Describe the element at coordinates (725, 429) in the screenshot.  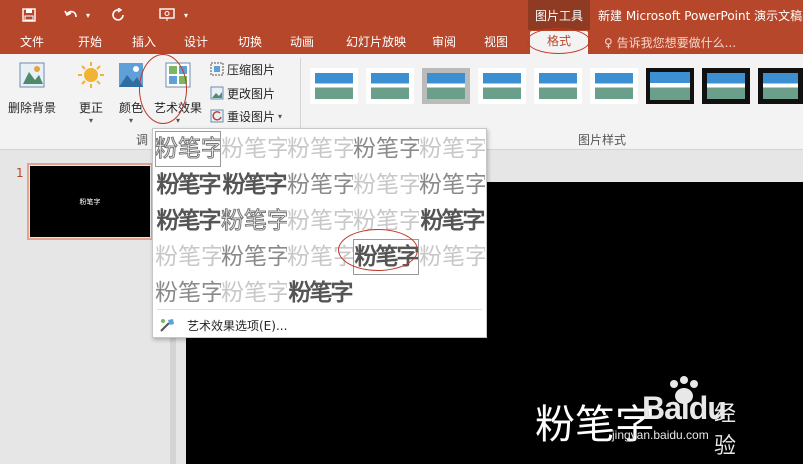
I see `watermark-suffix: 经验` at that location.